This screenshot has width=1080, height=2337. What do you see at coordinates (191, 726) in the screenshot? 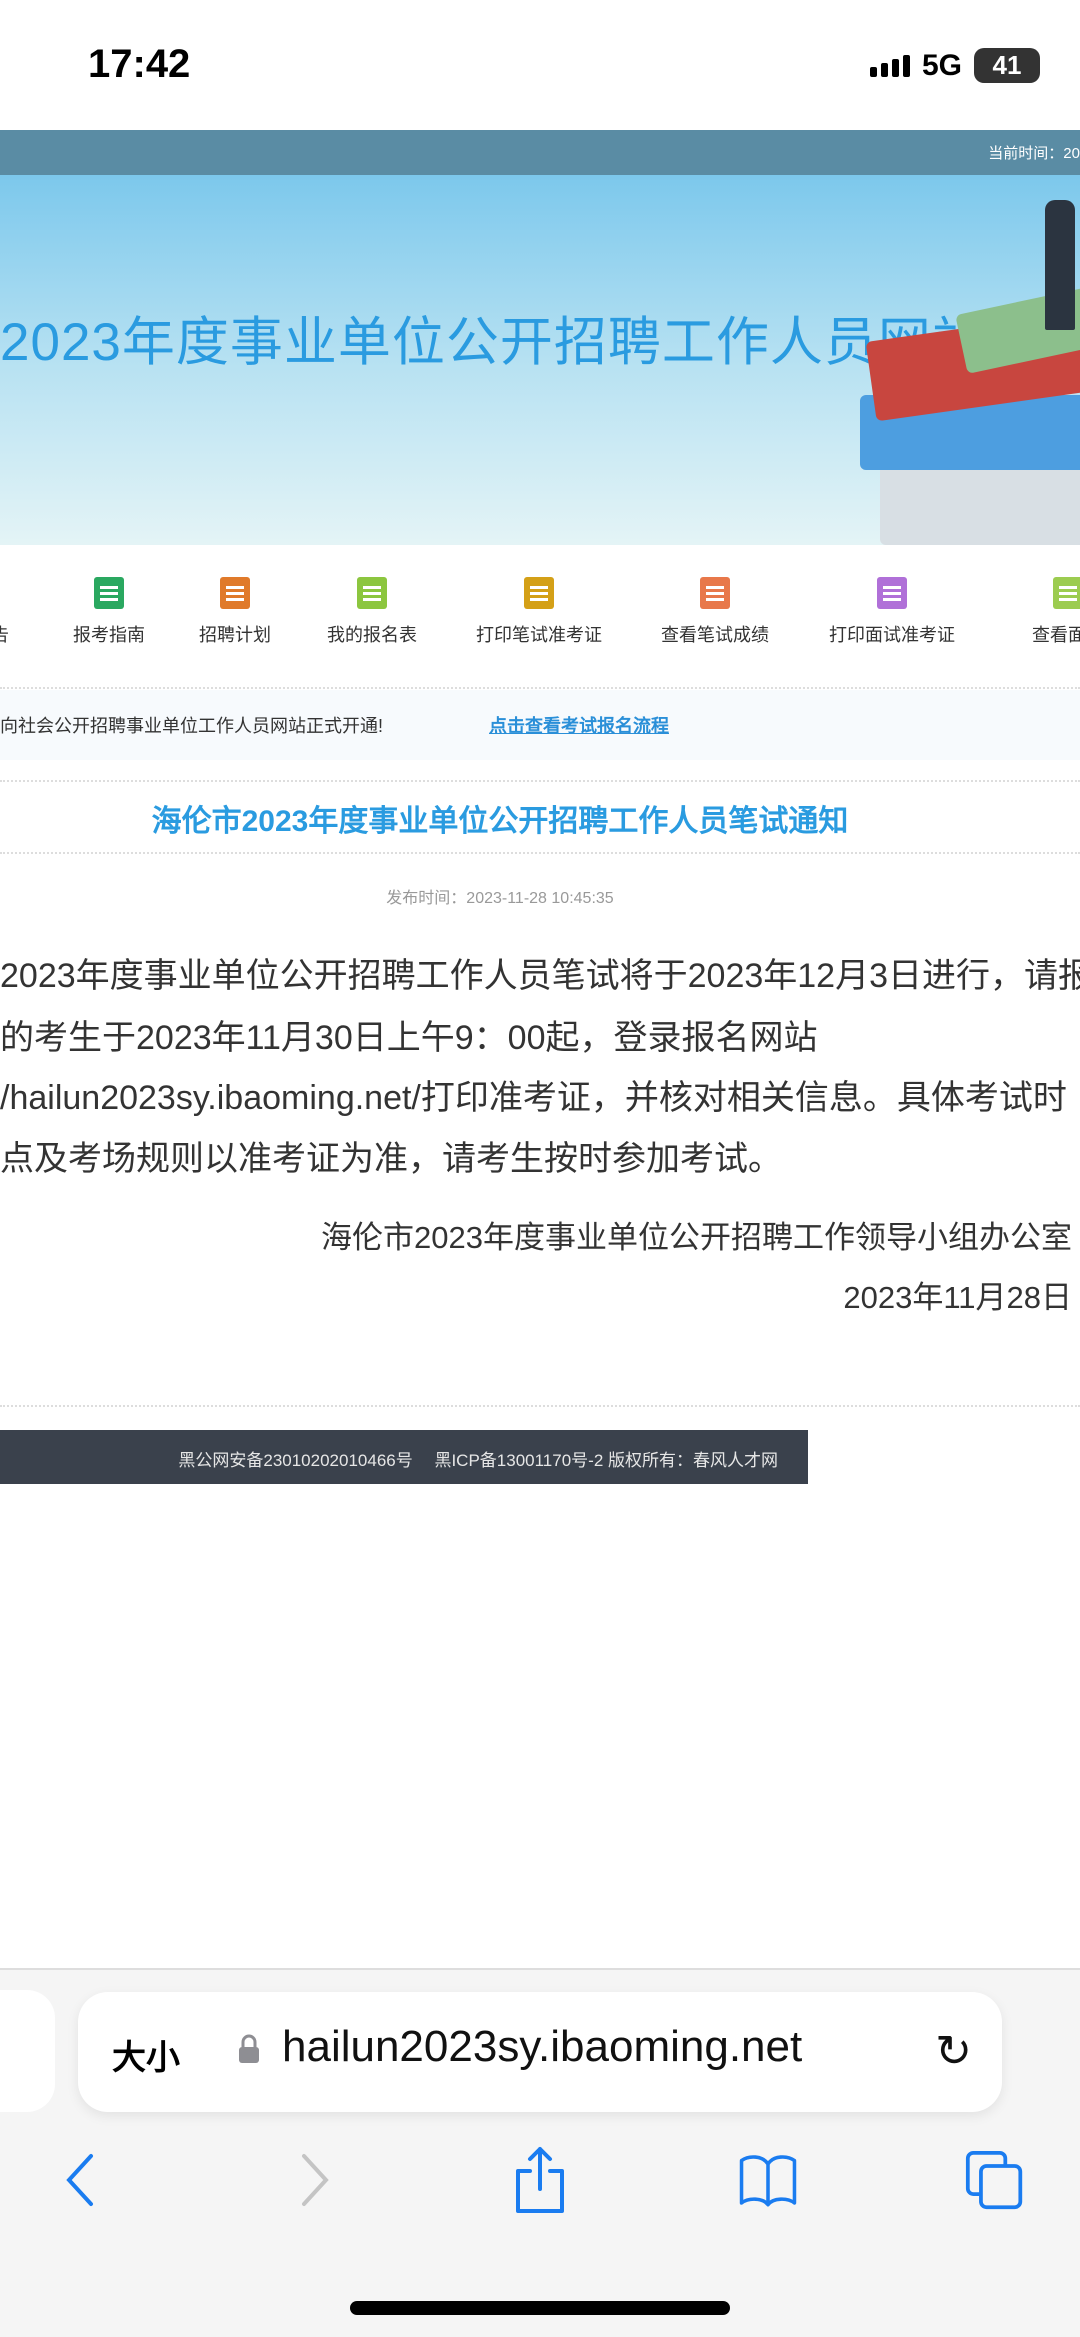
I see `notice-text: 向社会公开招聘事业单位工作人员网站正式开通!` at bounding box center [191, 726].